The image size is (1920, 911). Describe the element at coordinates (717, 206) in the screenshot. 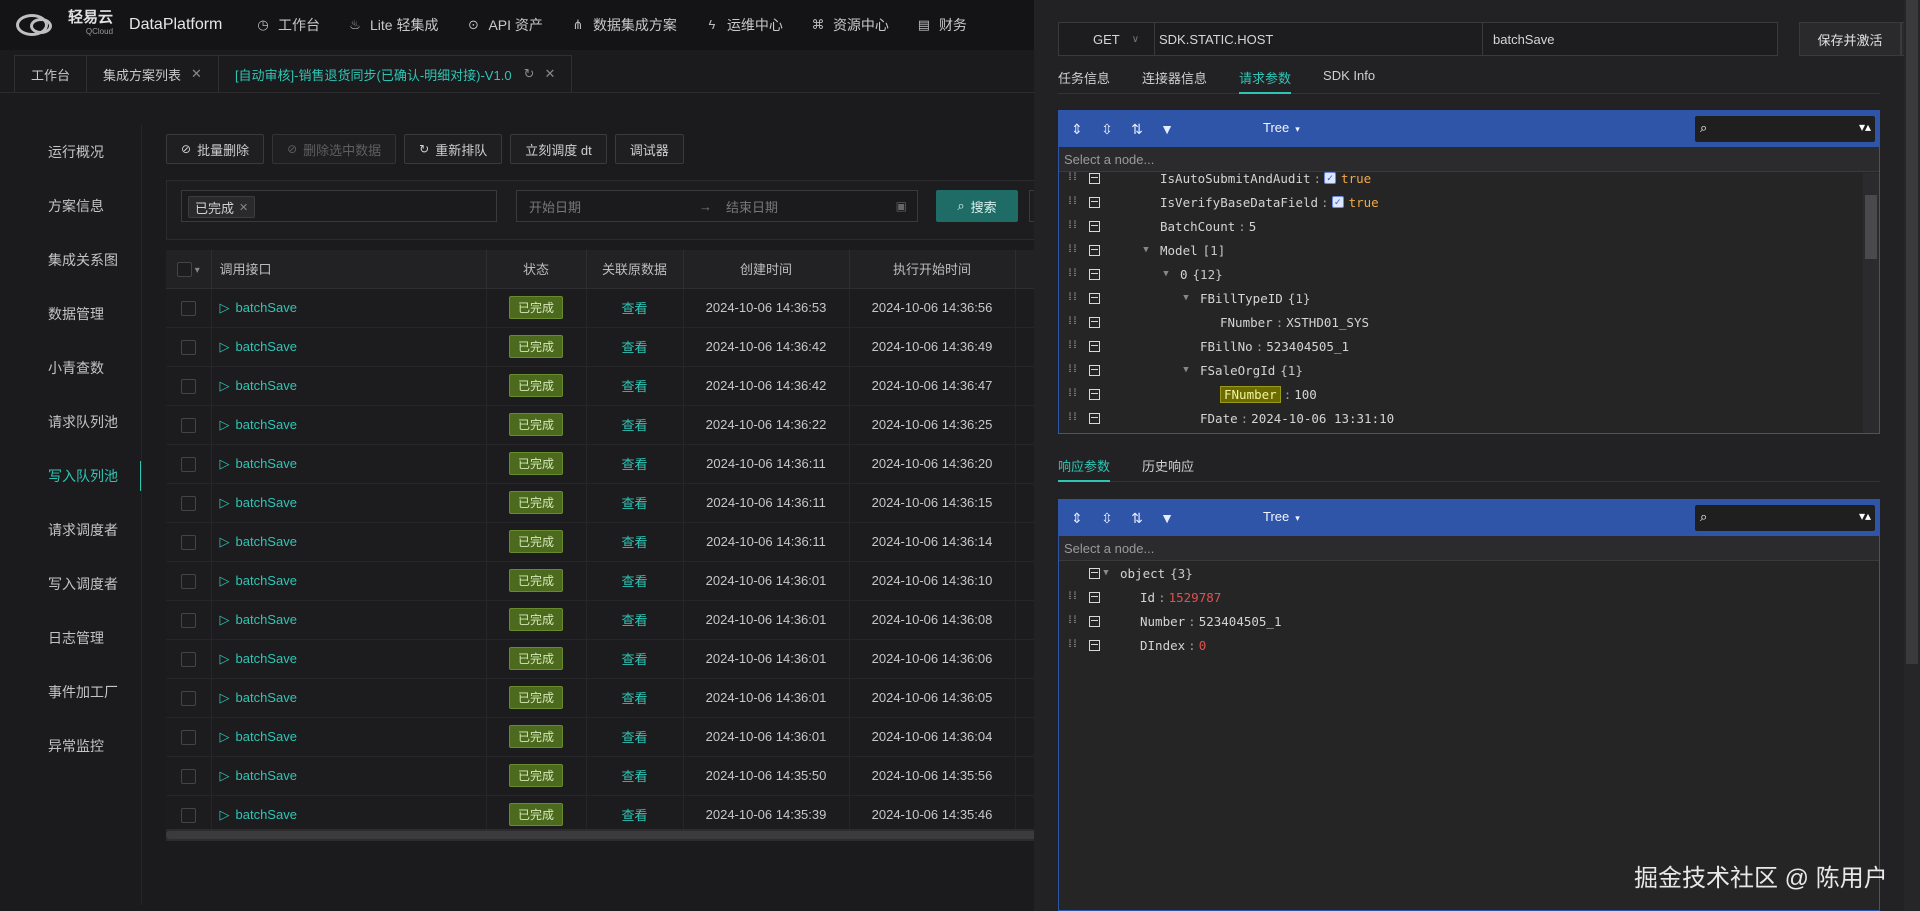

I see `date-range-picker: 开始日期 → 结束日期 ▣` at that location.